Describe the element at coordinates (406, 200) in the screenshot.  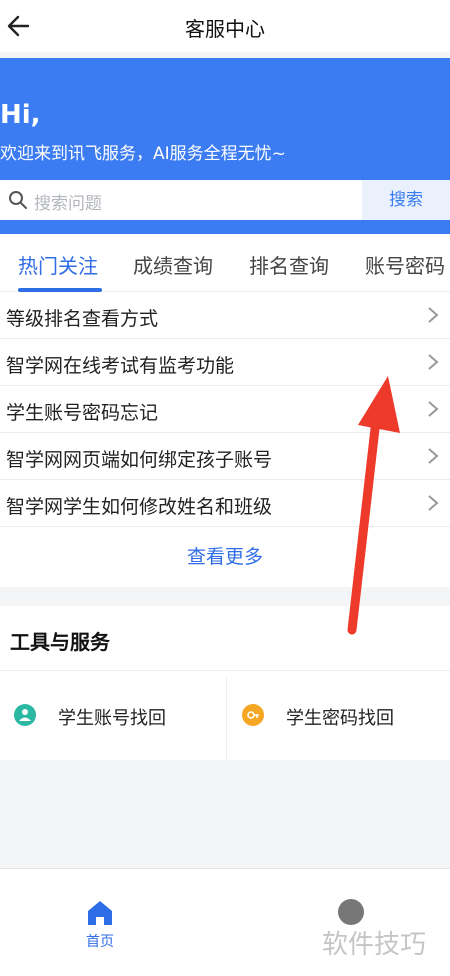
I see `search-button: 搜索` at that location.